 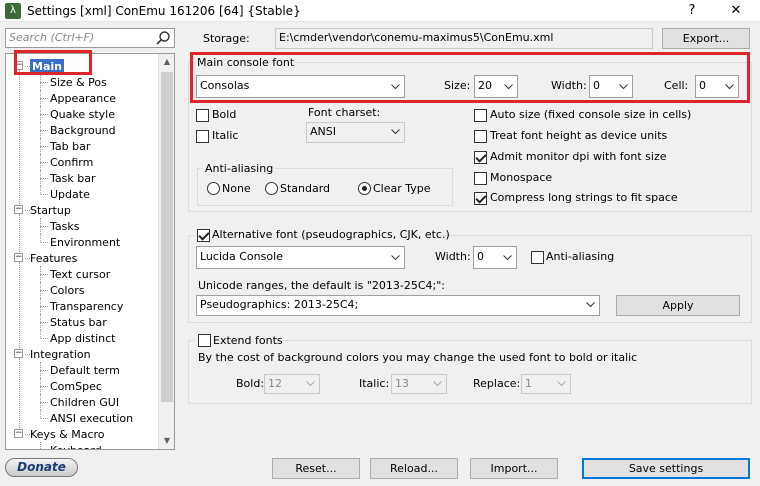 I want to click on italic-label: Italic, so click(x=225, y=135).